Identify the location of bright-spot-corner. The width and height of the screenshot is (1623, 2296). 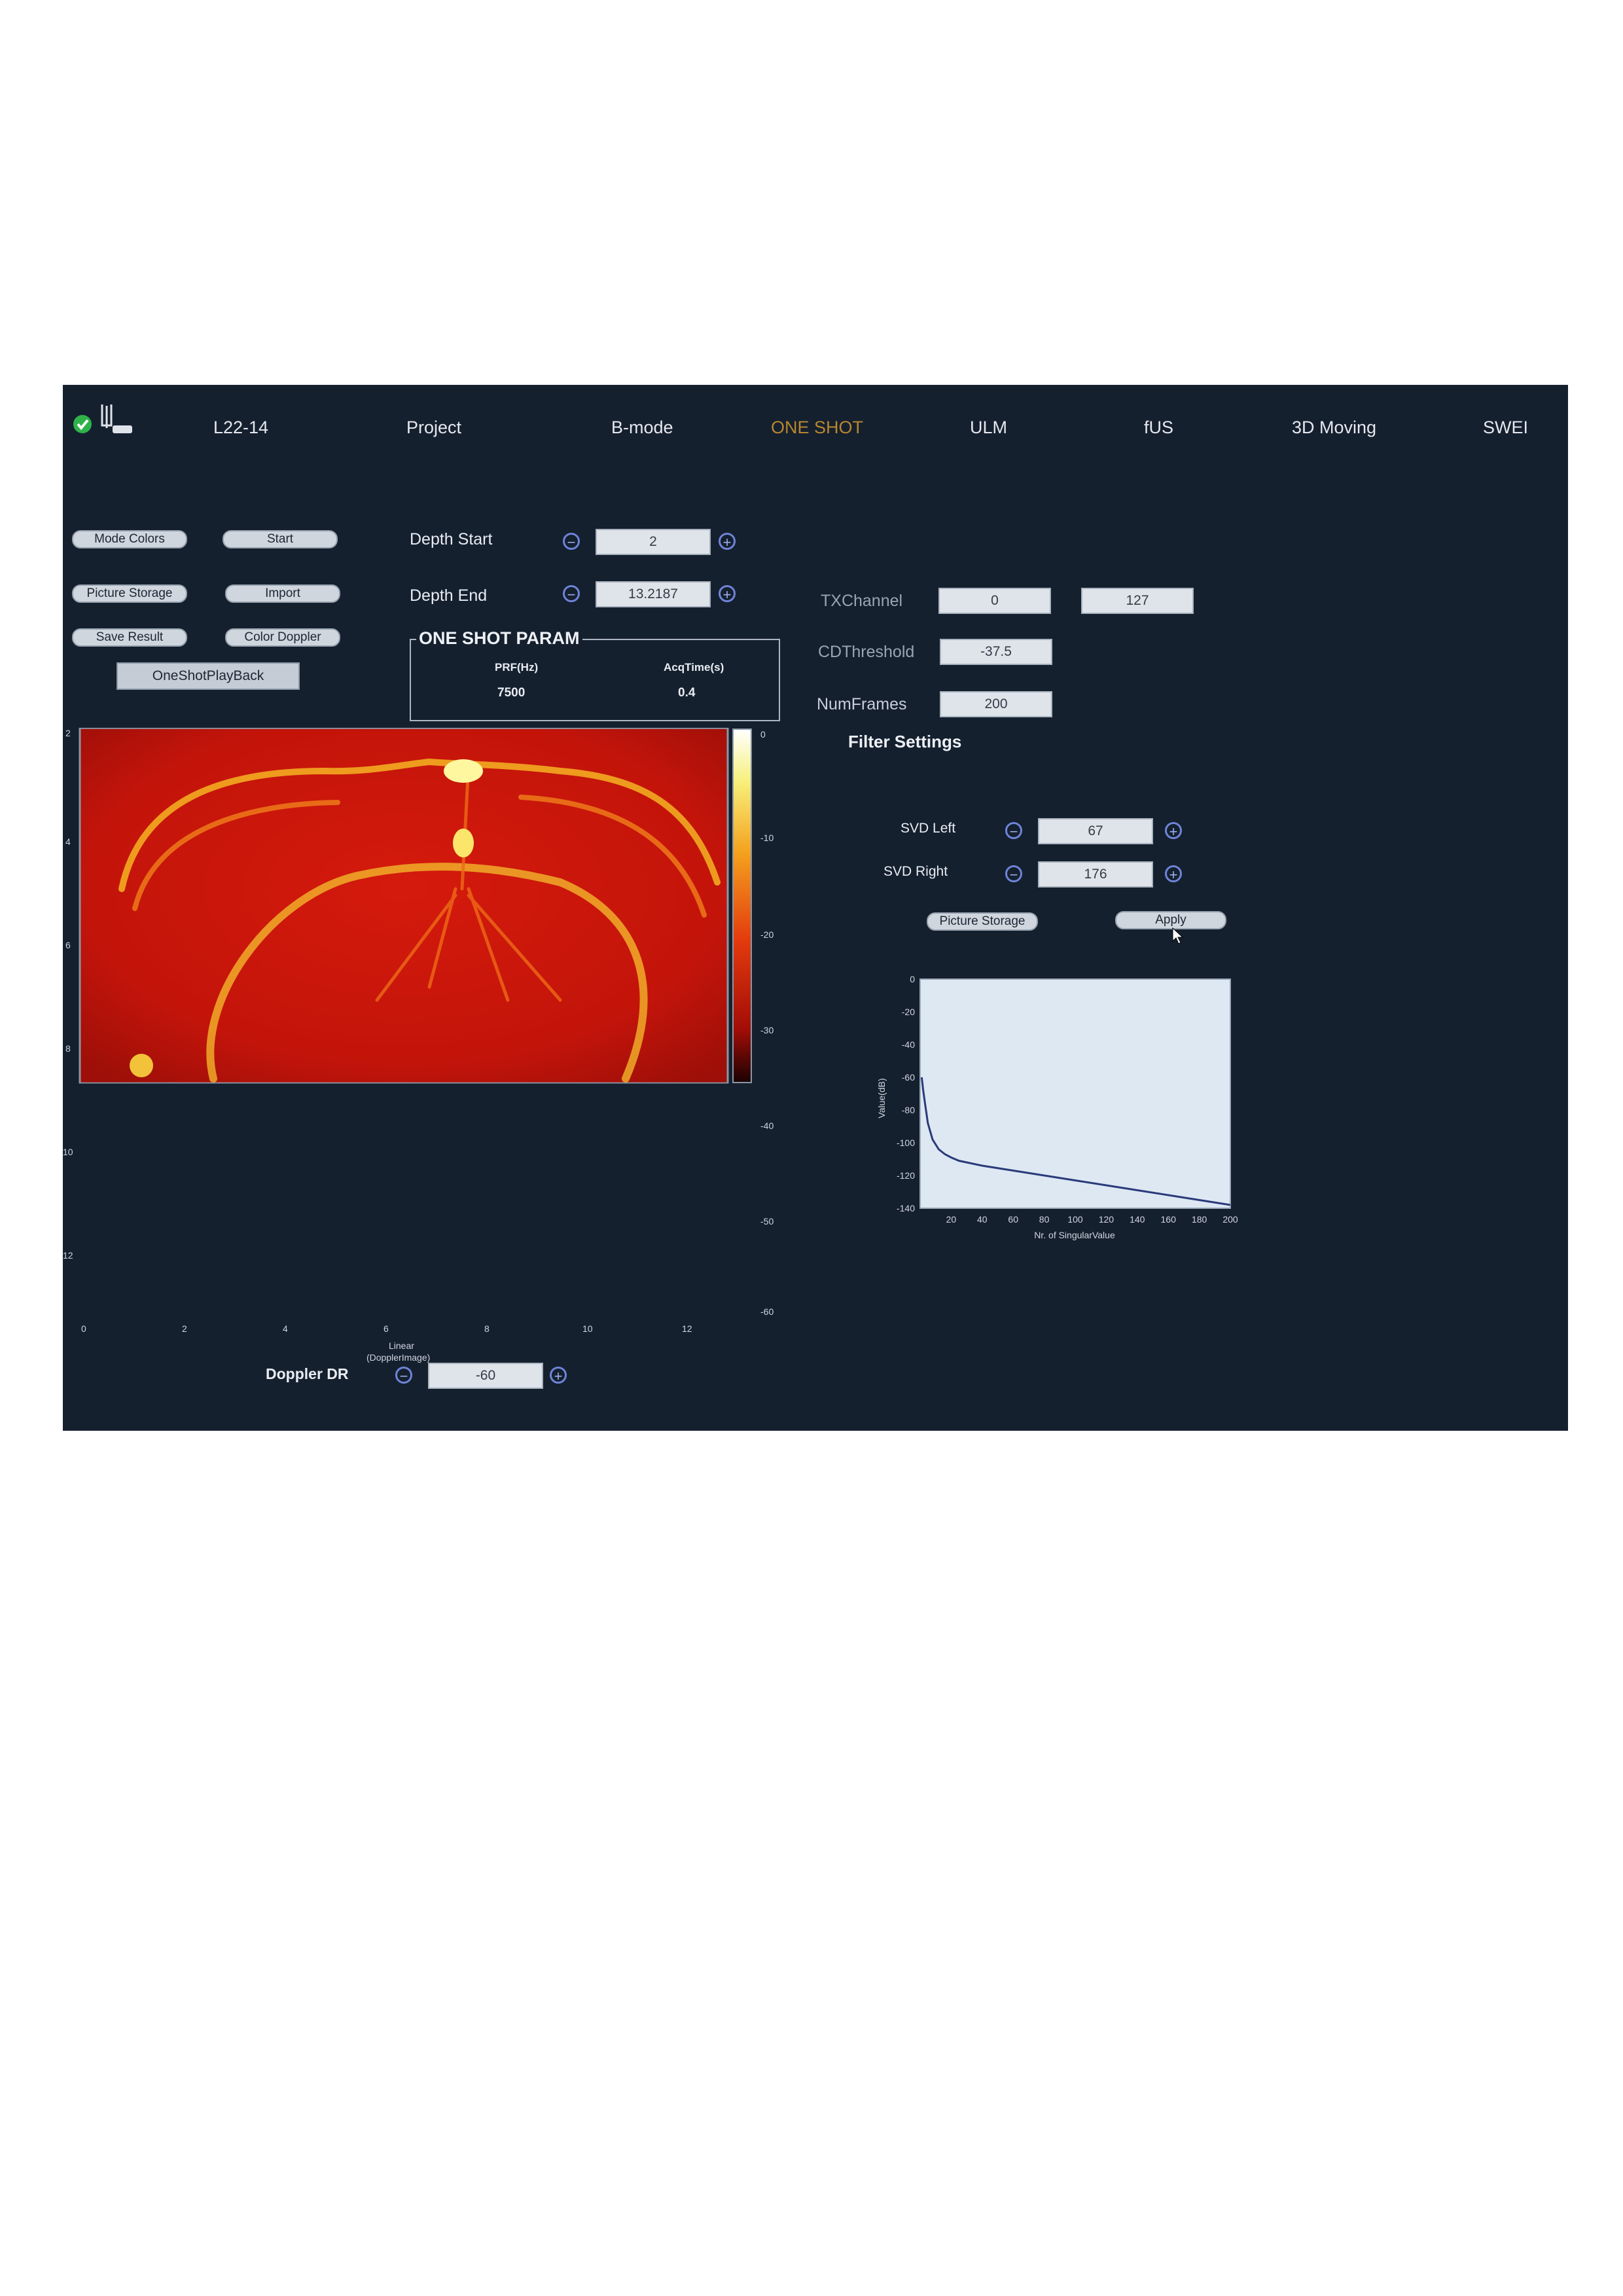
(141, 1065).